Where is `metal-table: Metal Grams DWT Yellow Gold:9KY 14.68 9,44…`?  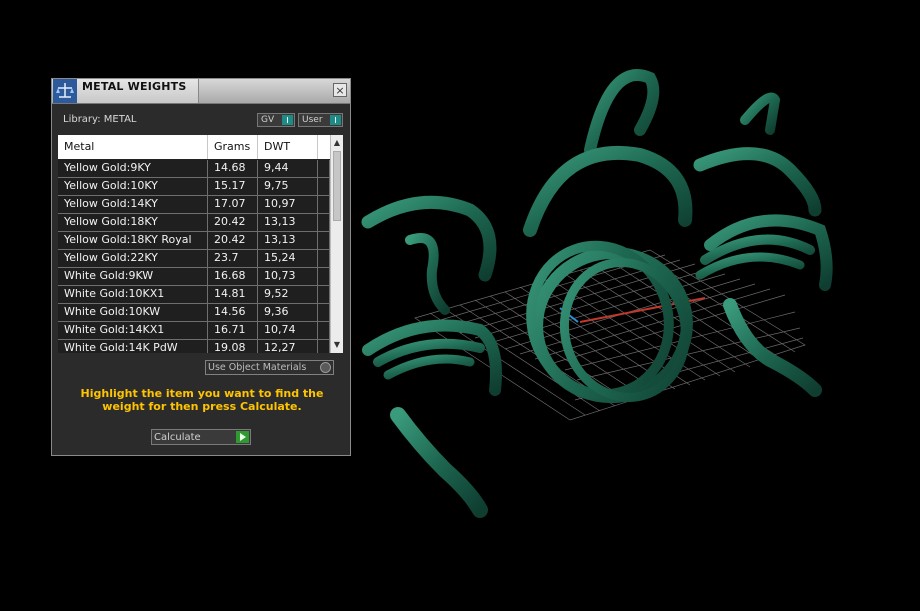
metal-table: Metal Grams DWT Yellow Gold:9KY 14.68 9,44… is located at coordinates (200, 244).